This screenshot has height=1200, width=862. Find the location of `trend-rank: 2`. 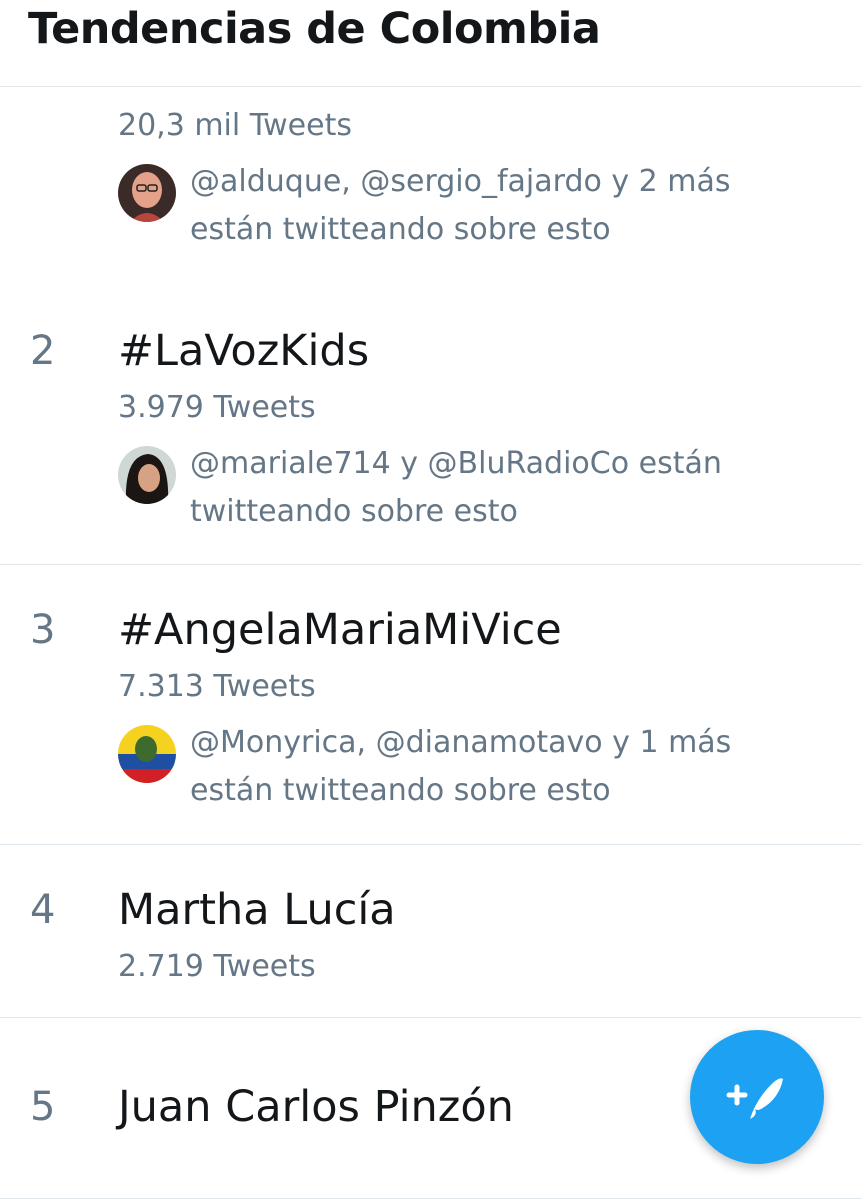

trend-rank: 2 is located at coordinates (43, 351).